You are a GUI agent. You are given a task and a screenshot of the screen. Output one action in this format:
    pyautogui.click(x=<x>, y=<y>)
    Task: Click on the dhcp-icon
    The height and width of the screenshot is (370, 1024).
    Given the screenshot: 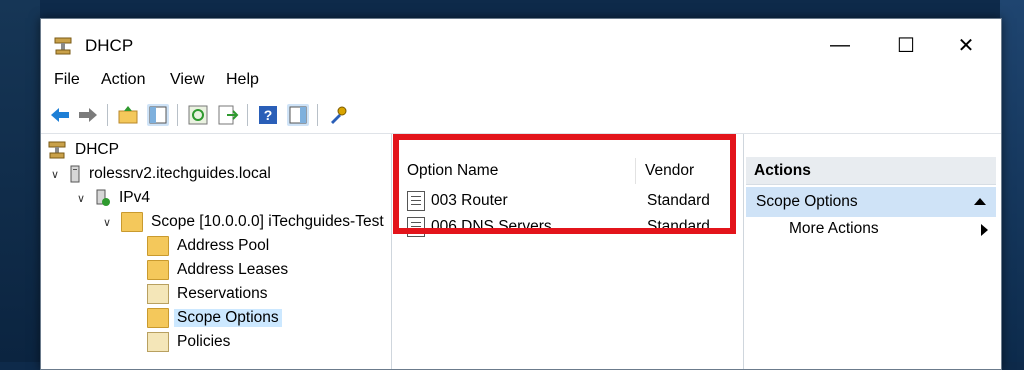 What is the action you would take?
    pyautogui.click(x=57, y=150)
    